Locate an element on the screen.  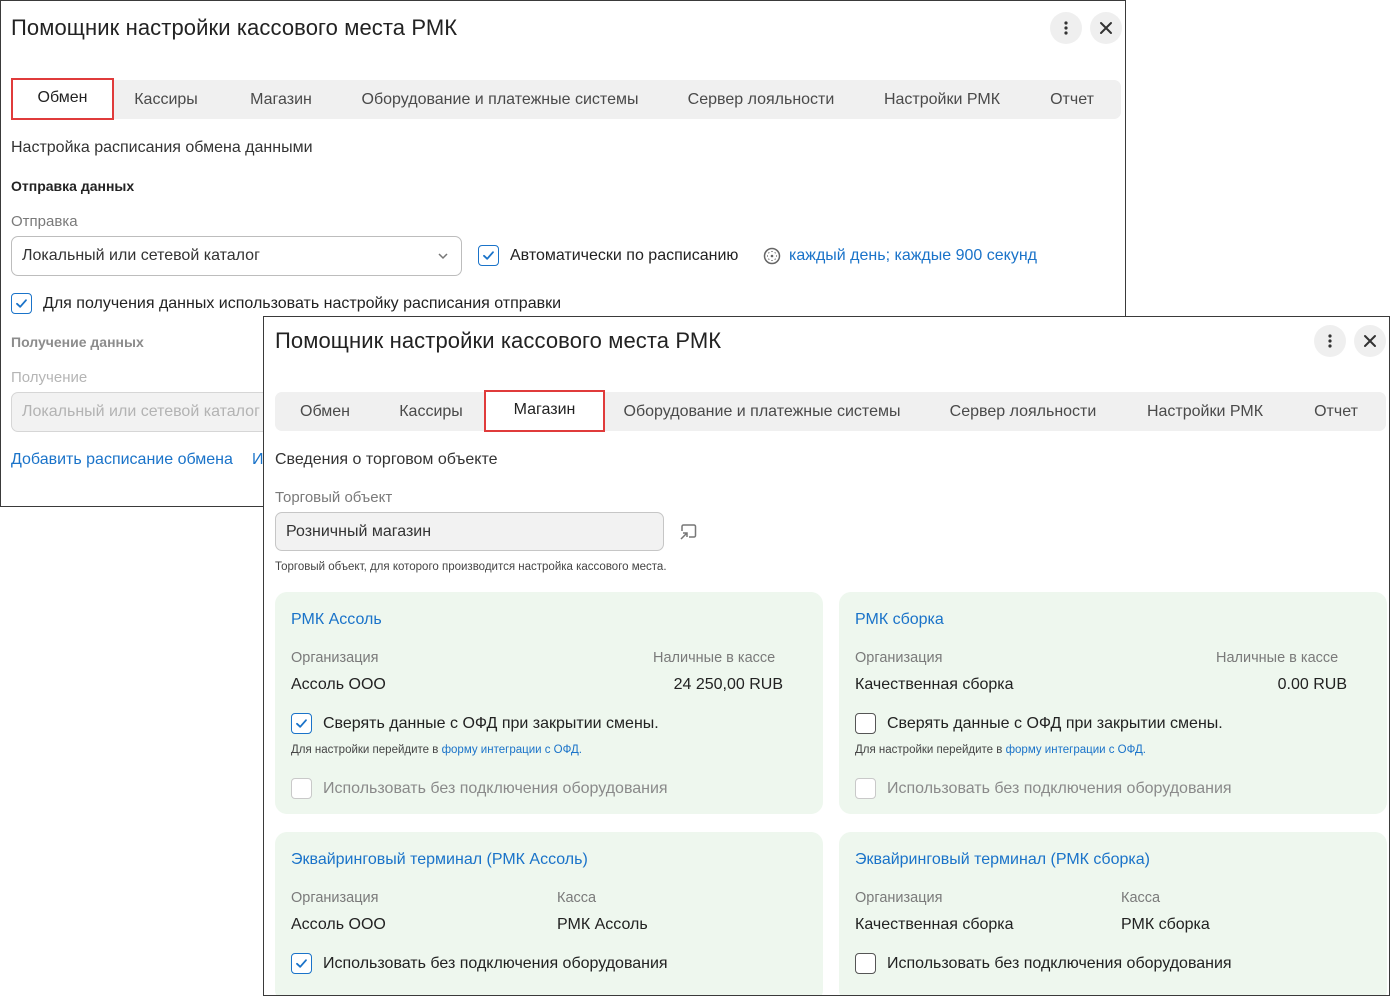
auto-schedule-checkbox: Автоматически по расписанию is located at coordinates (608, 255).